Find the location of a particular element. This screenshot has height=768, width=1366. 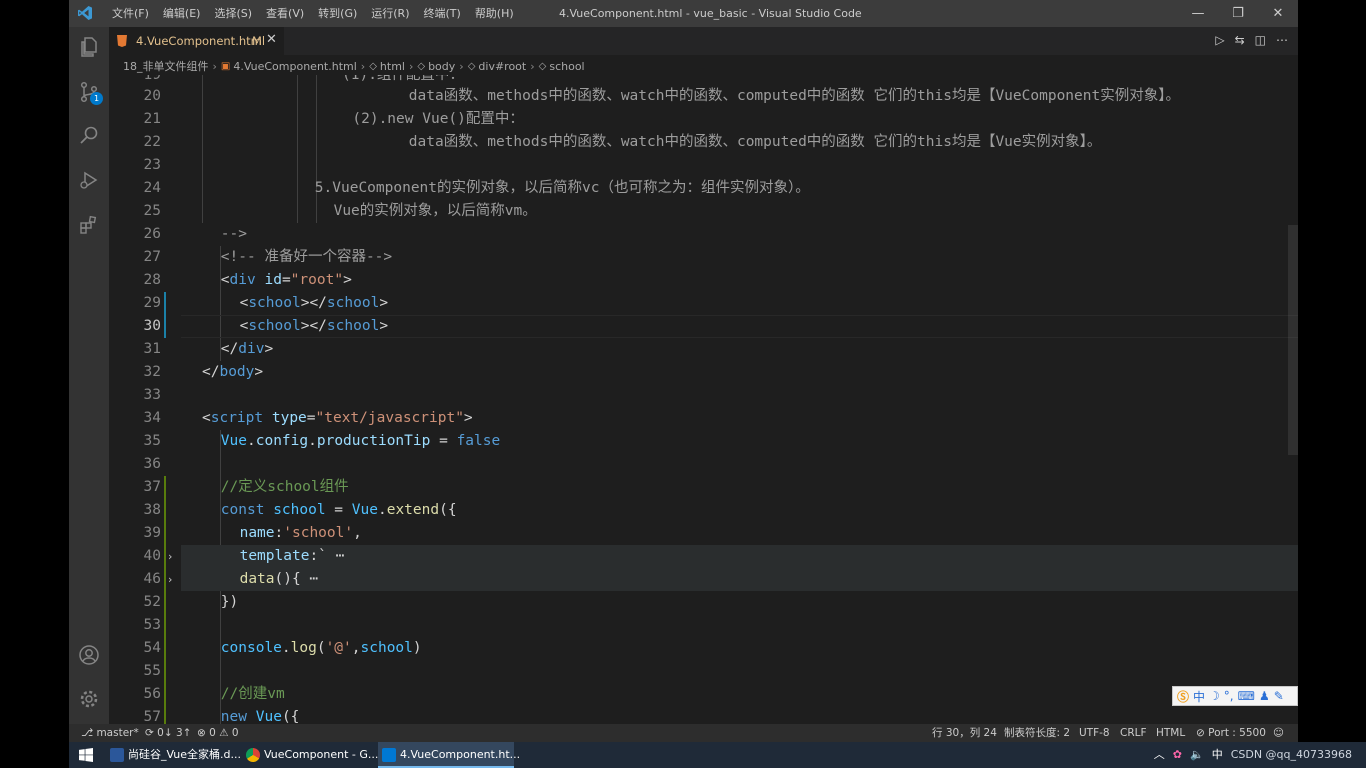

tab-4-vuecomponent-html: 4.VueComponent.html M ✕ is located at coordinates (196, 41).